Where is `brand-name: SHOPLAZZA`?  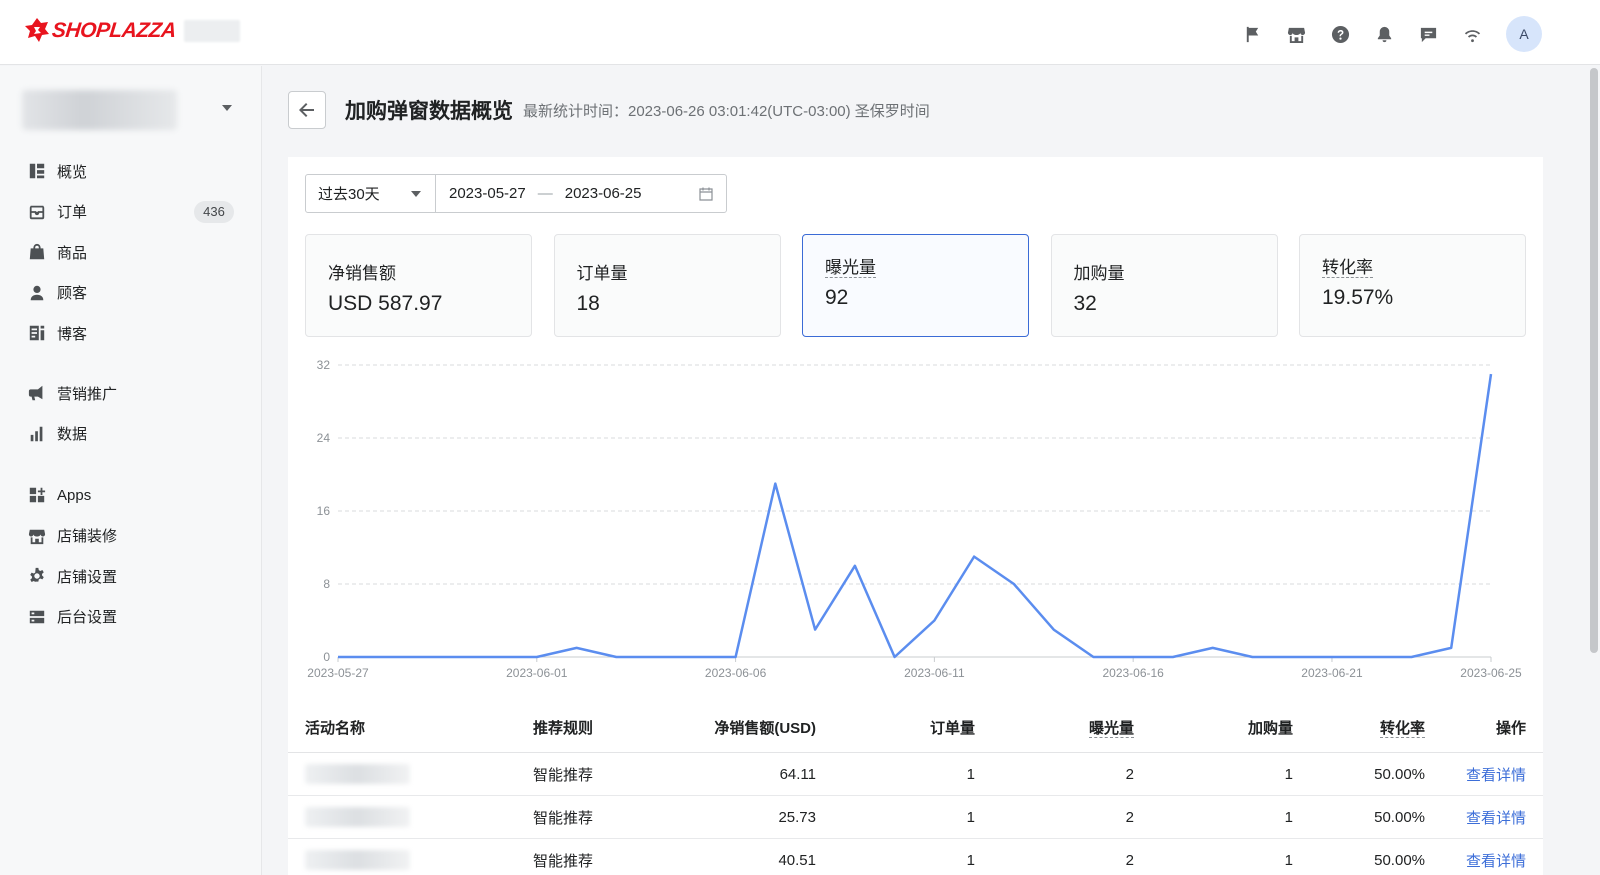
brand-name: SHOPLAZZA is located at coordinates (114, 30).